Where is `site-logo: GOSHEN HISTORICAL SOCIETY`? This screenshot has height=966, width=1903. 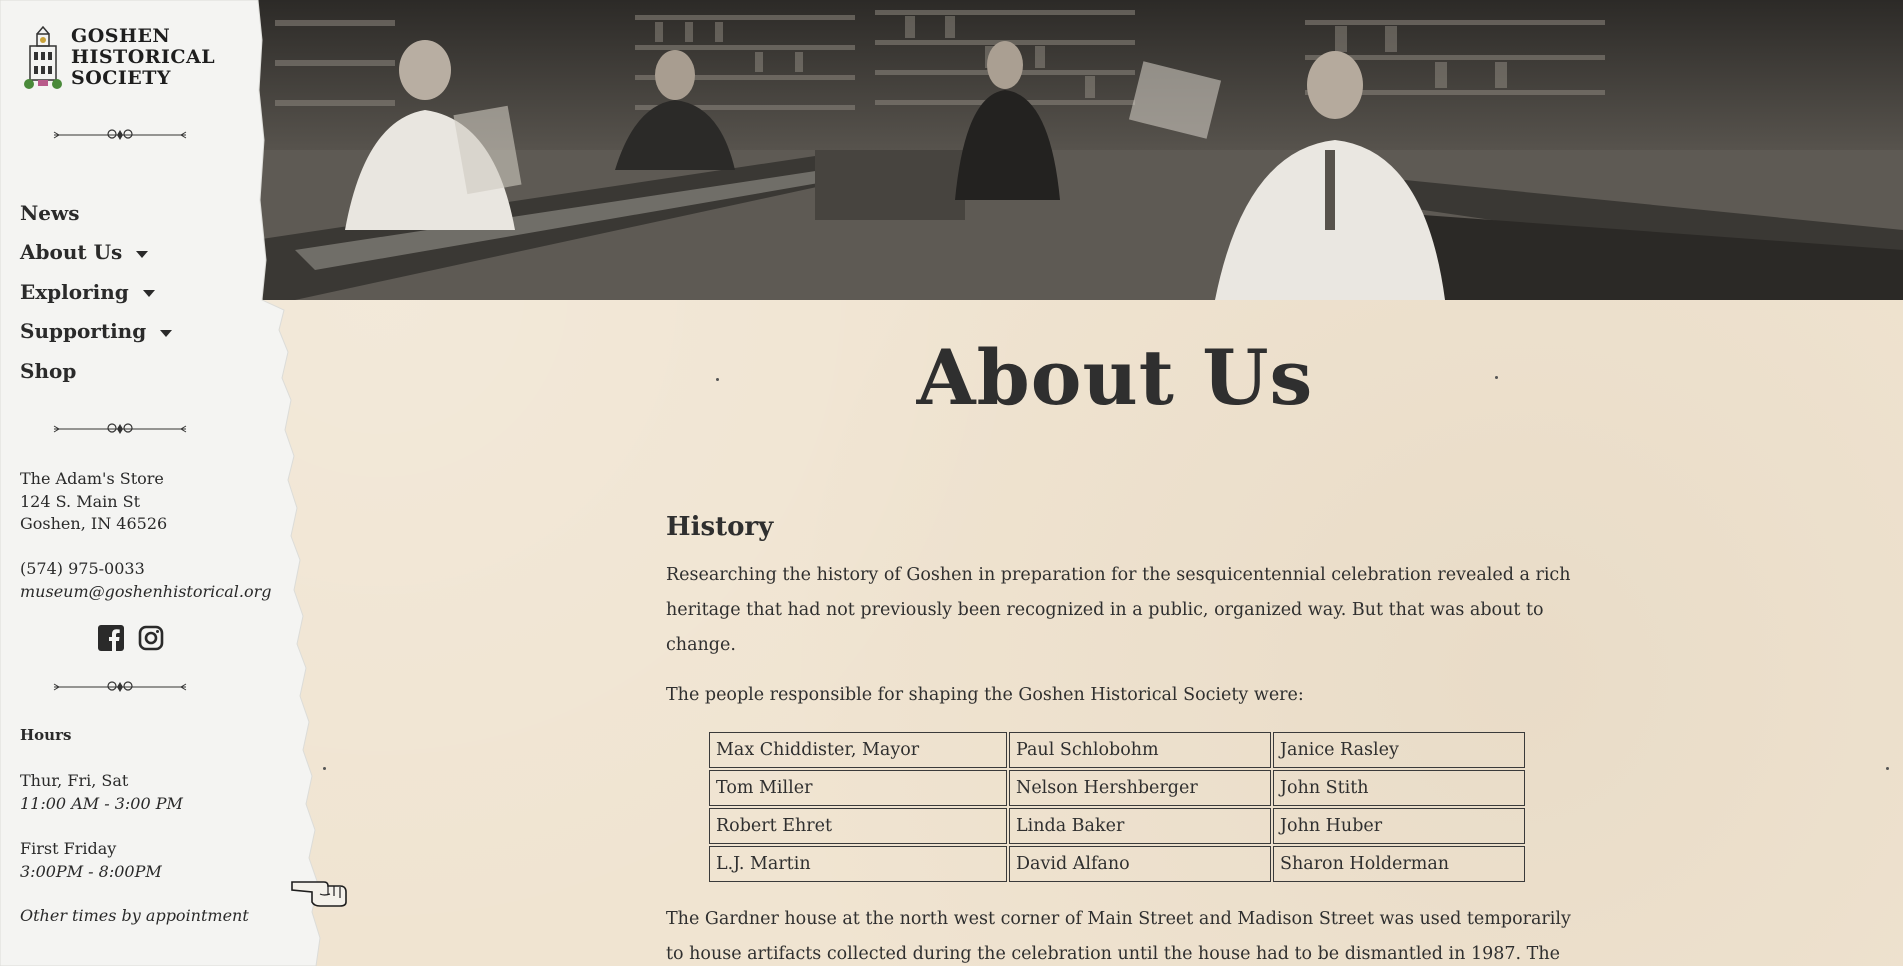 site-logo: GOSHEN HISTORICAL SOCIETY is located at coordinates (119, 59).